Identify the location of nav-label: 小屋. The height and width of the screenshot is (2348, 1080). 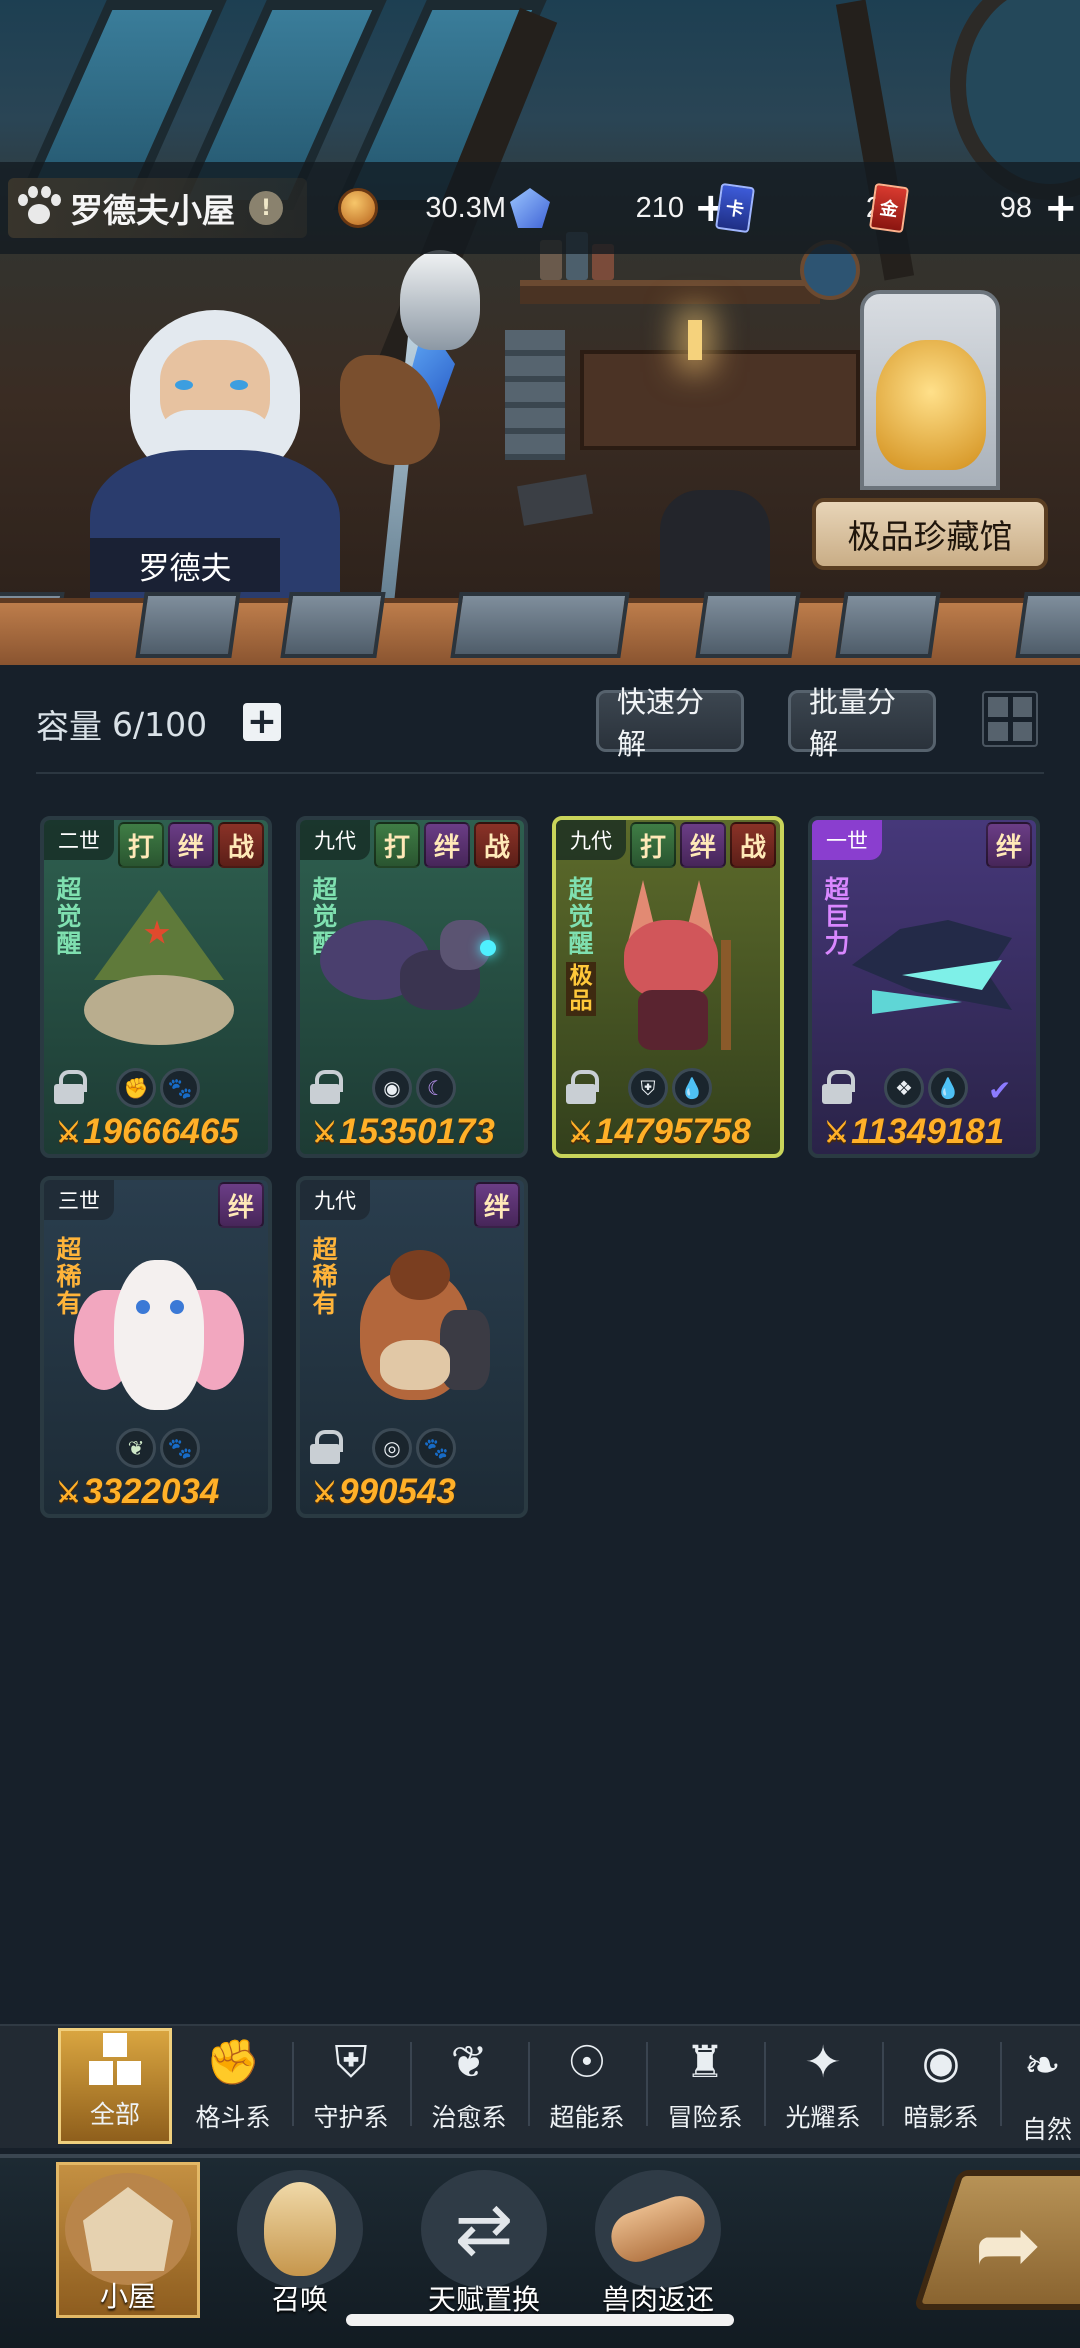
(127, 2296).